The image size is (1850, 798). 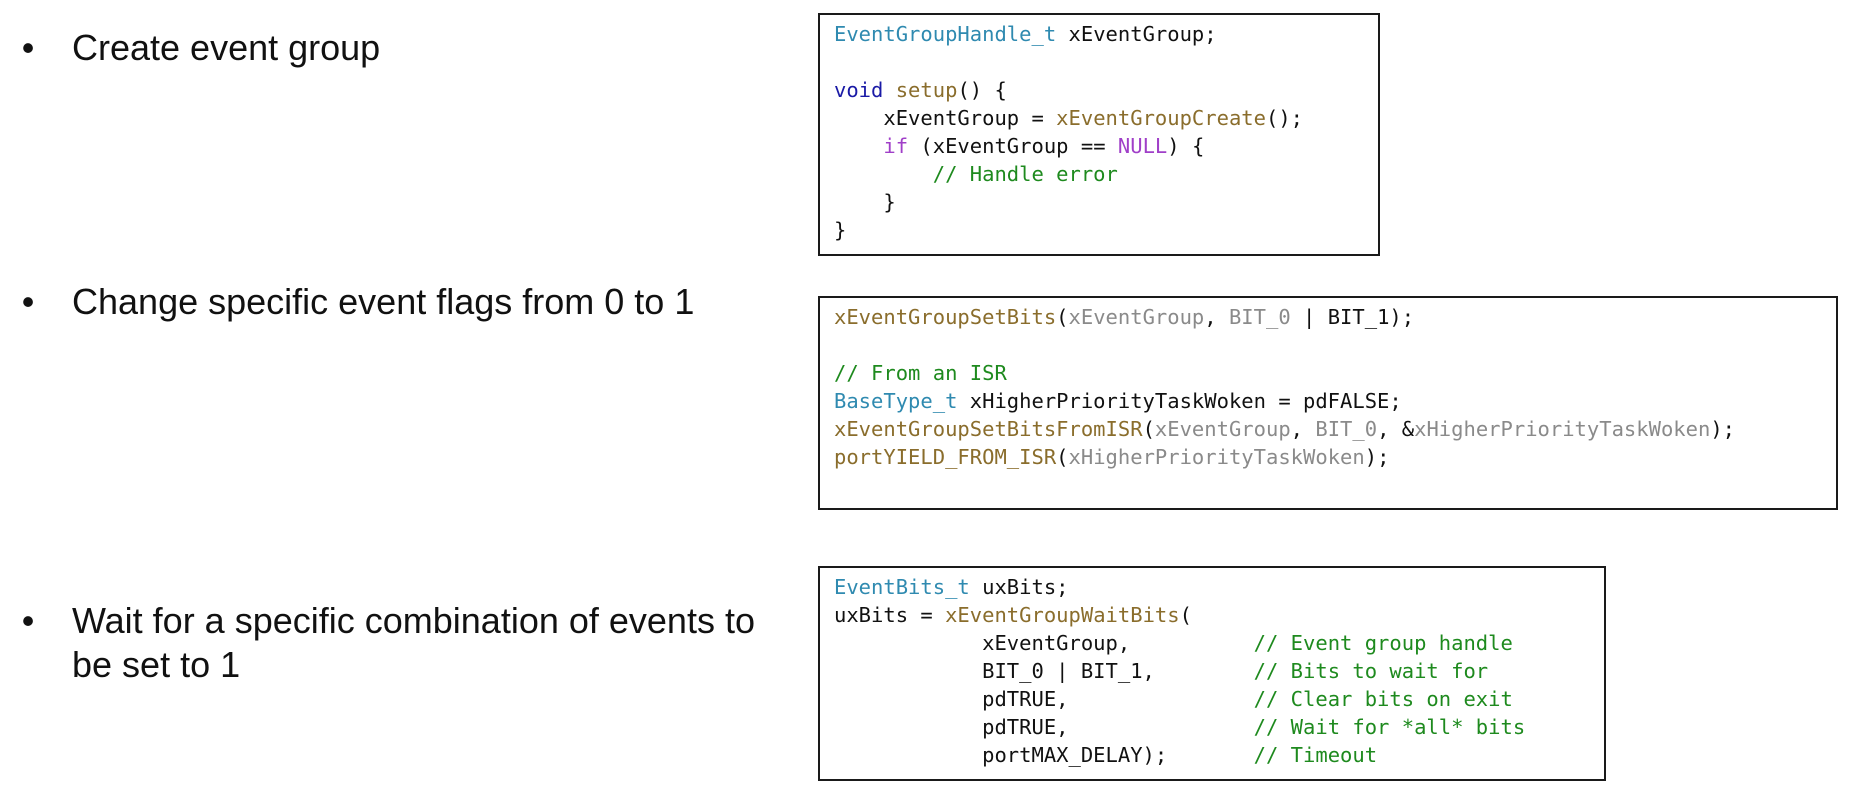 I want to click on bullet-line: Change specific event flags from 0 to 1, so click(x=383, y=301).